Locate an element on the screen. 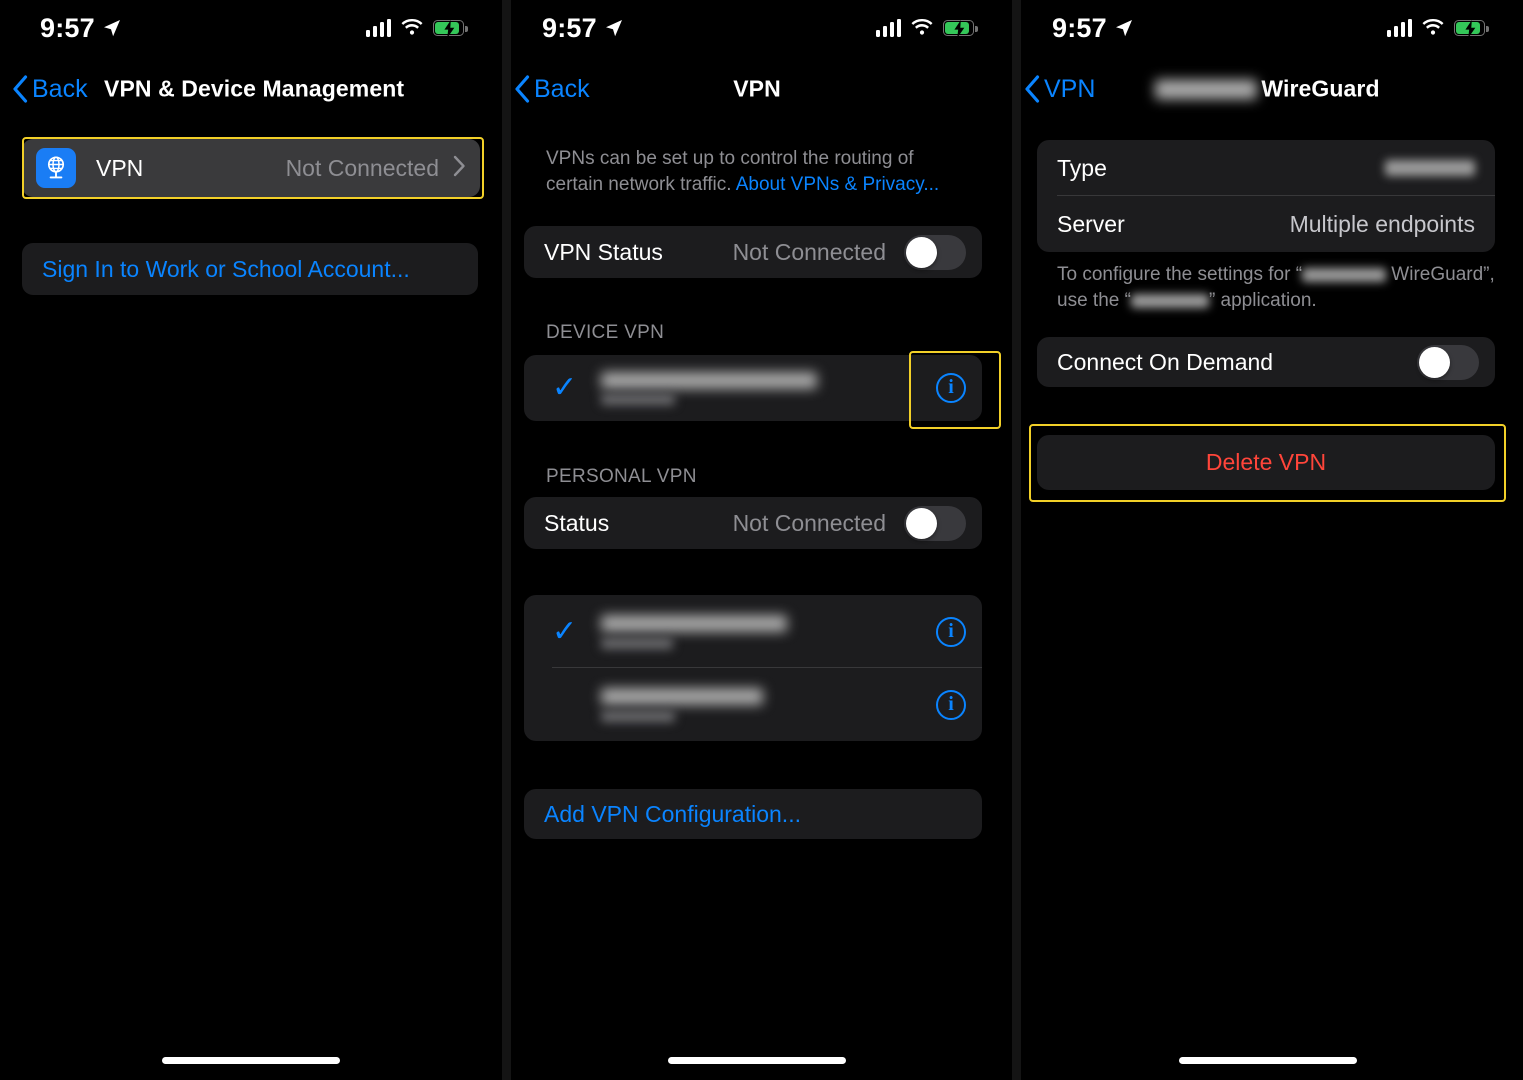  vpn-status-row: VPN Status Not Connected is located at coordinates (753, 252).